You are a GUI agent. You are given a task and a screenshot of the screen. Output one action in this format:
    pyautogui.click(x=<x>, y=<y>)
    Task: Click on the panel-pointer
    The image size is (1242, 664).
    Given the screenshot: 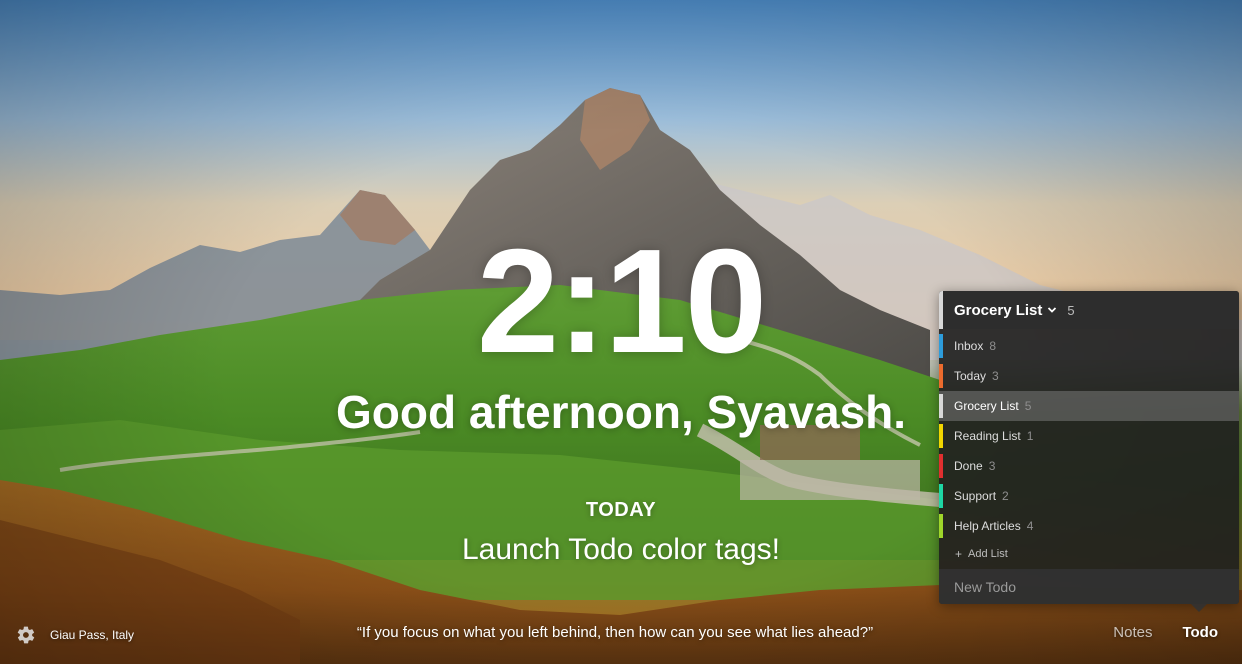 What is the action you would take?
    pyautogui.click(x=1199, y=608)
    